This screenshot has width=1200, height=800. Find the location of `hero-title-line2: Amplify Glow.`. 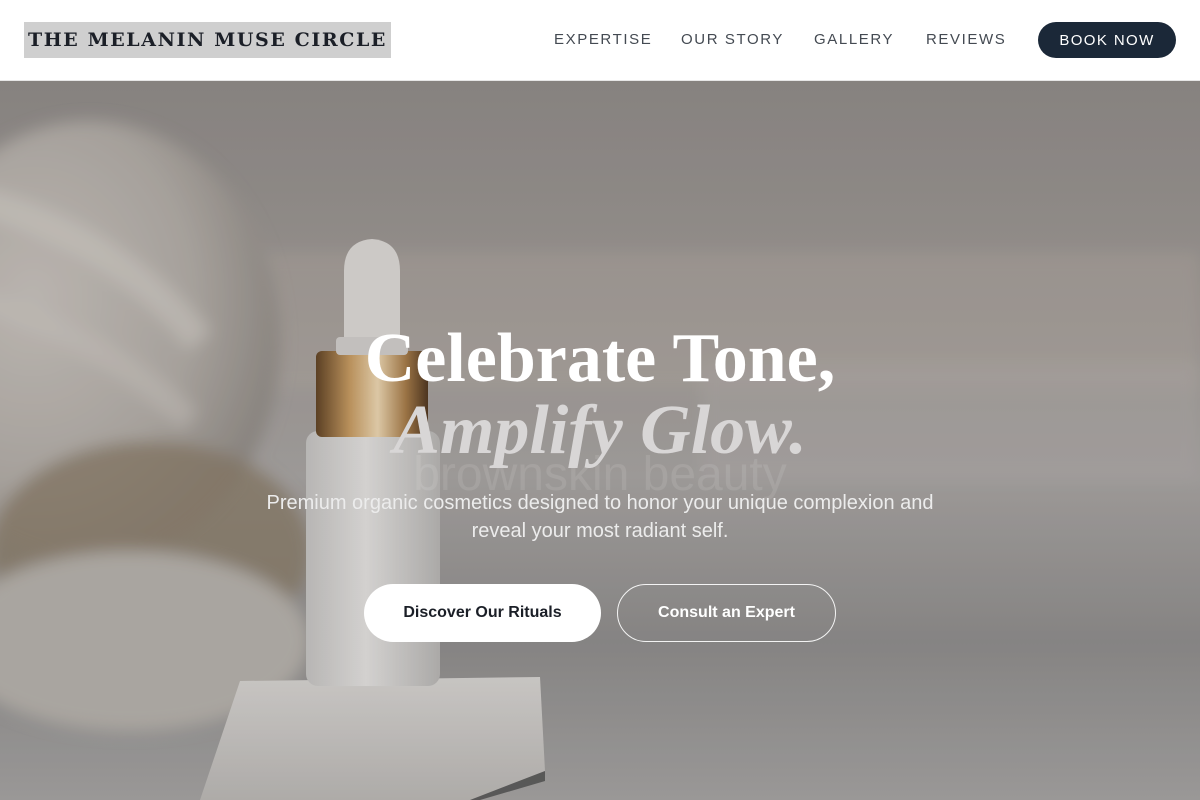

hero-title-line2: Amplify Glow. is located at coordinates (600, 430).